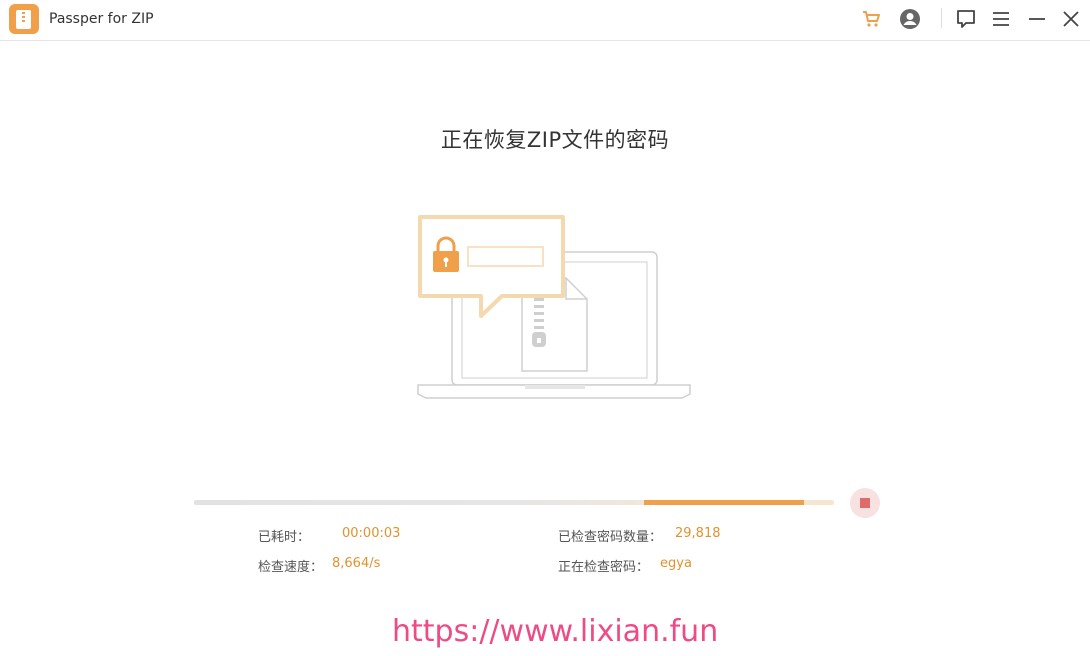 This screenshot has height=656, width=1090. What do you see at coordinates (1001, 19) in the screenshot?
I see `menu-icon` at bounding box center [1001, 19].